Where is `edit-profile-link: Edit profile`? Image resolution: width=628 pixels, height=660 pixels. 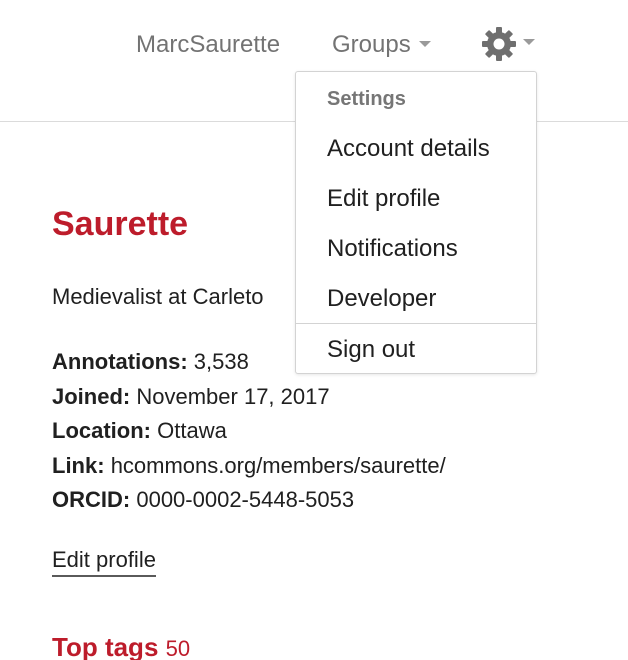 edit-profile-link: Edit profile is located at coordinates (104, 561).